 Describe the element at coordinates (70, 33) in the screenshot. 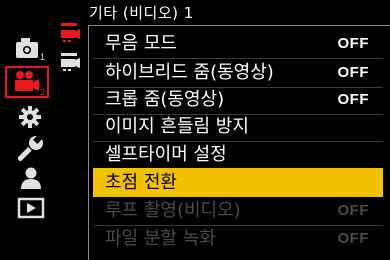

I see `page-1-selected-icon` at that location.